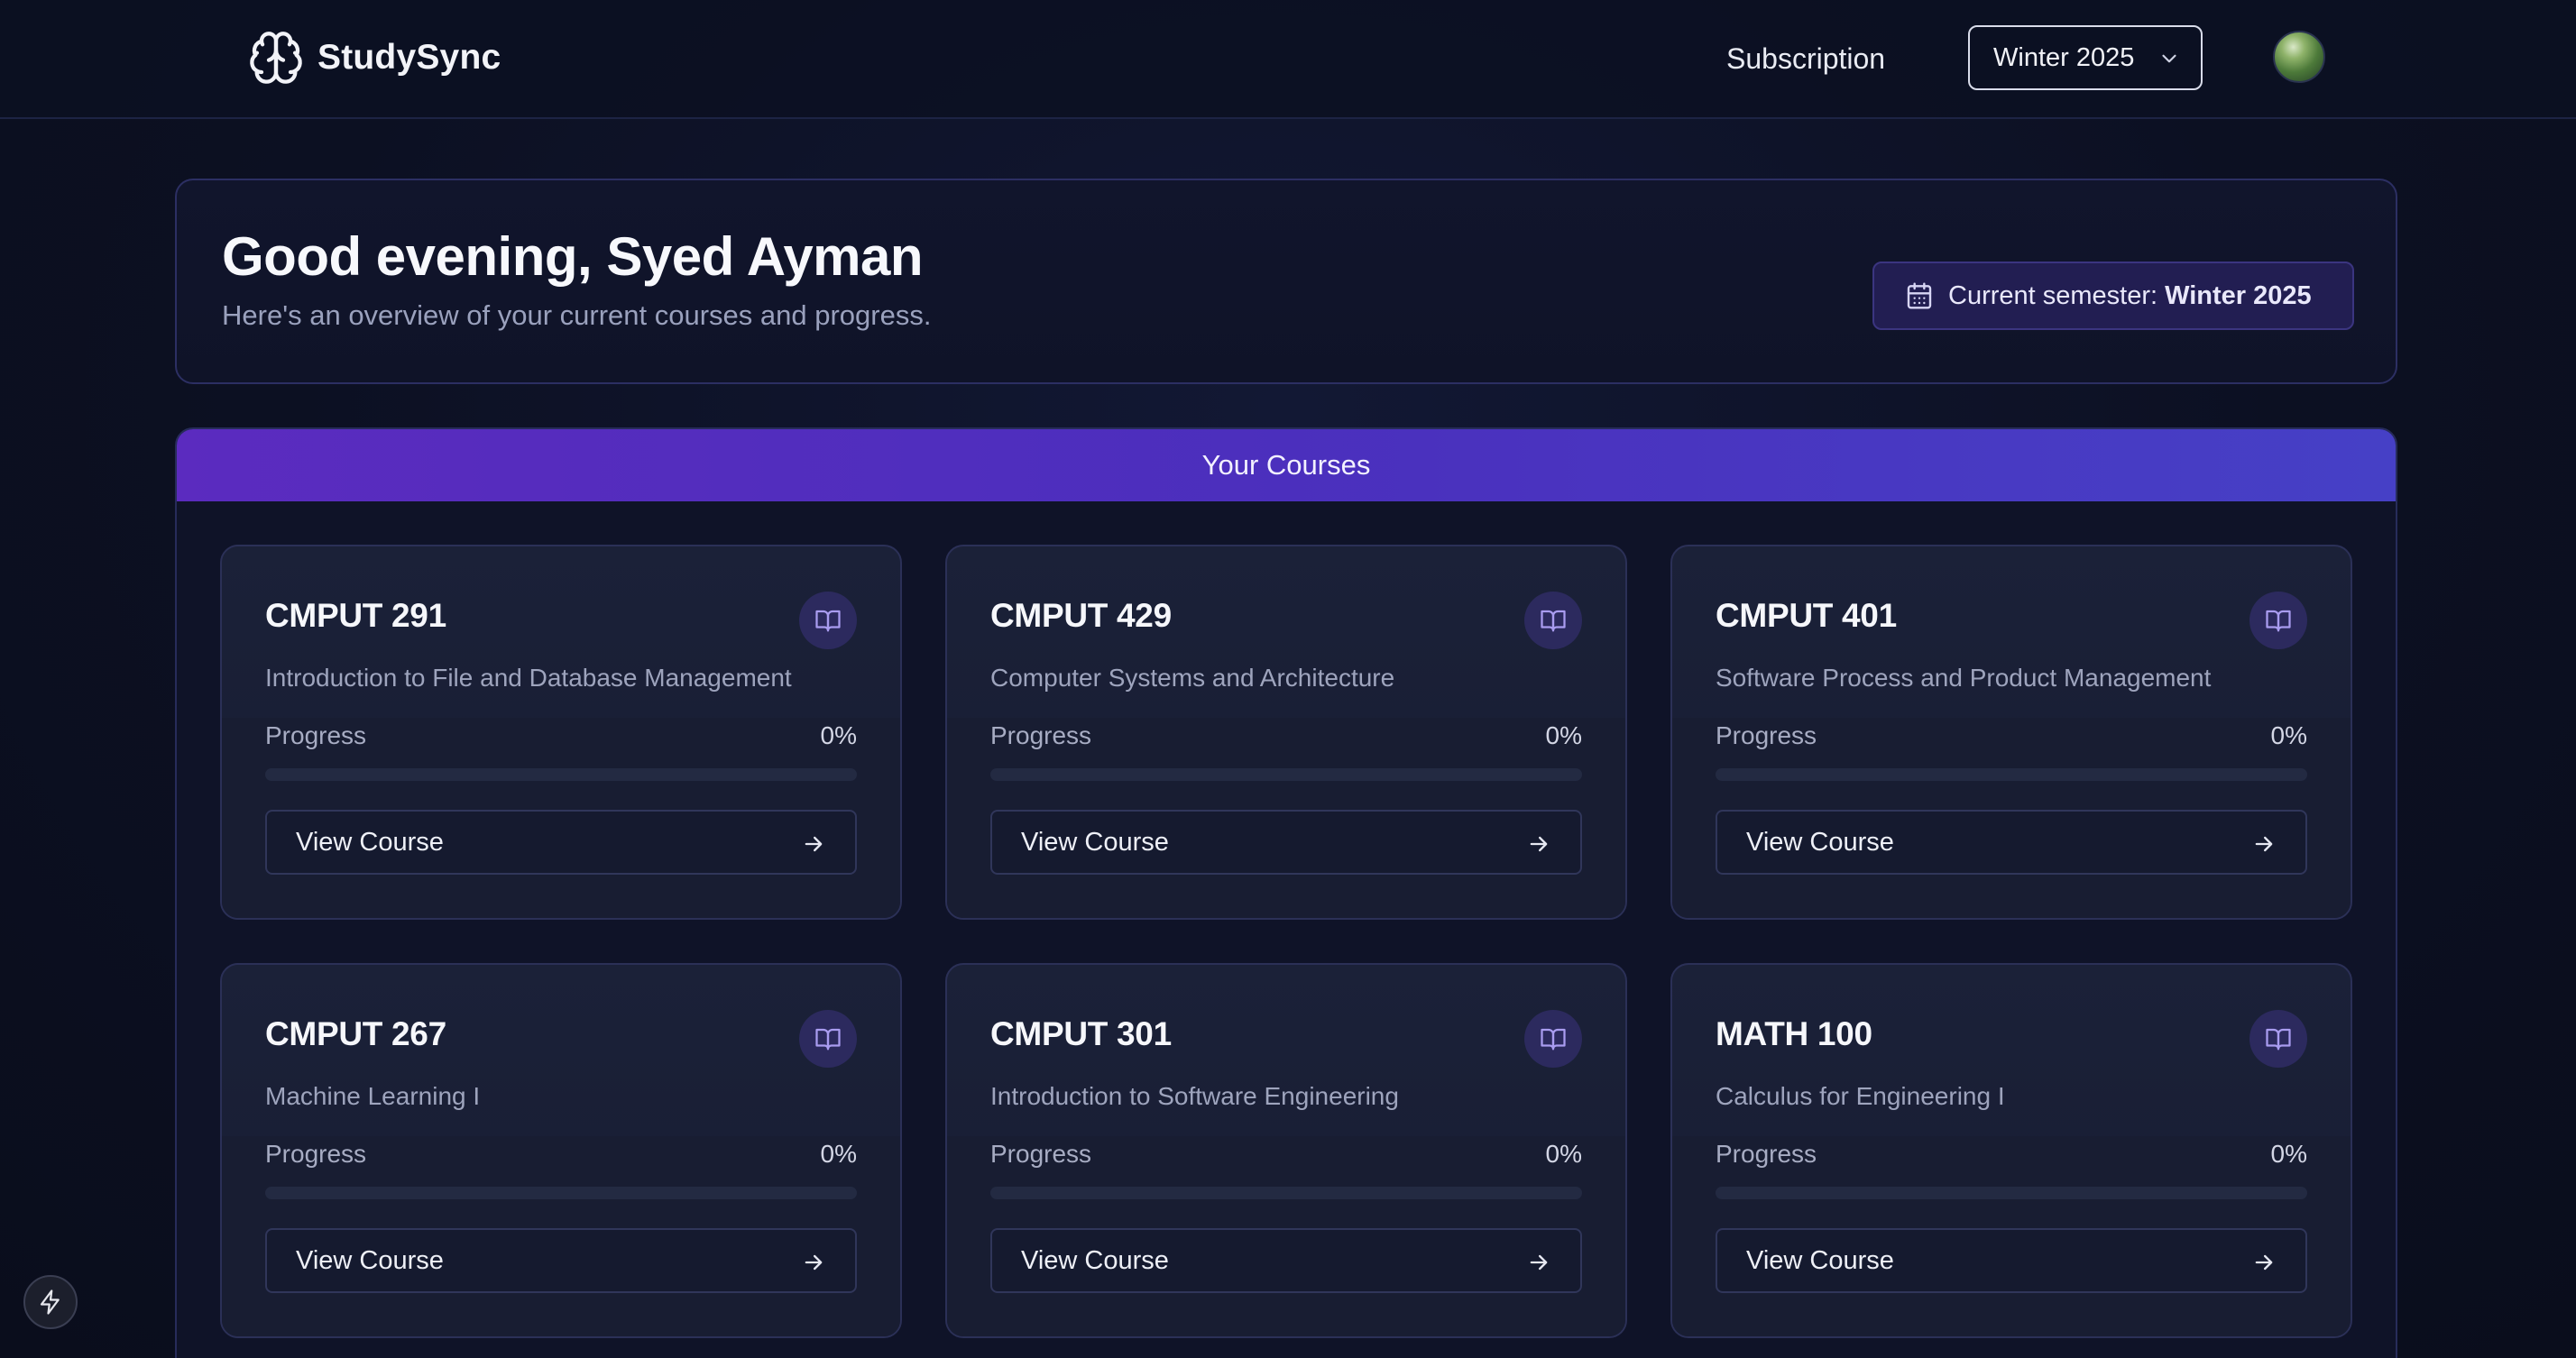 This screenshot has height=1358, width=2576. What do you see at coordinates (1081, 1033) in the screenshot?
I see `course-code: CMPUT 301` at bounding box center [1081, 1033].